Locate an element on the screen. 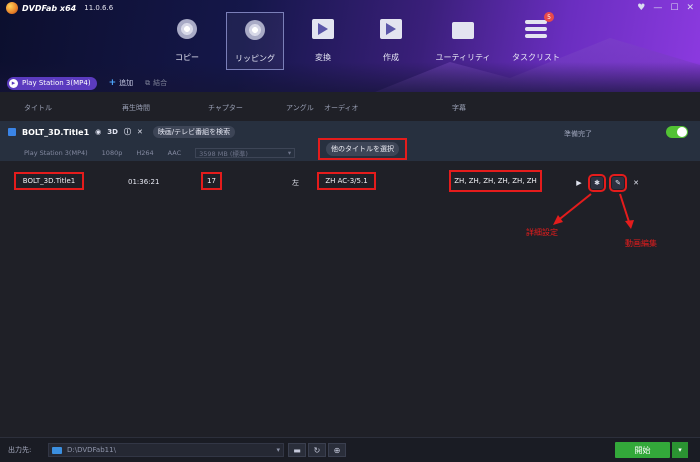 The height and width of the screenshot is (462, 700). main-nav: コピー リッピング 変換 作成 ユーティリティ 5 タスクリスト is located at coordinates (367, 41).